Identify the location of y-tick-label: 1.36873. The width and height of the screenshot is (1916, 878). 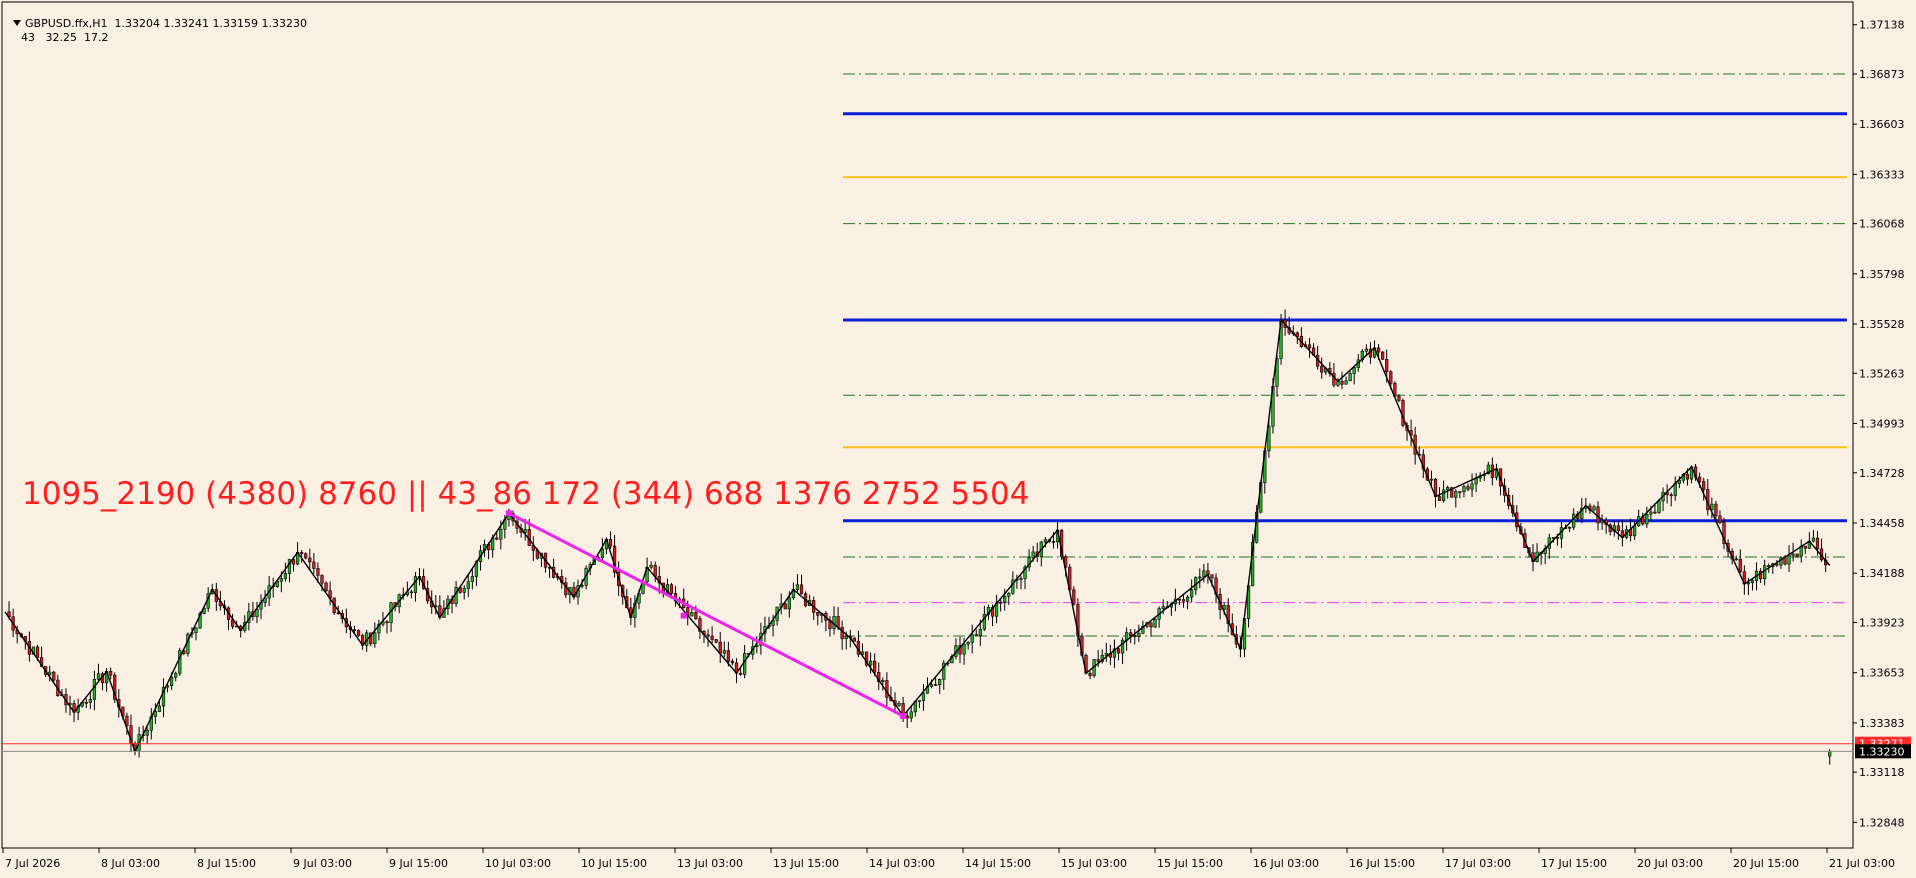
(1882, 74).